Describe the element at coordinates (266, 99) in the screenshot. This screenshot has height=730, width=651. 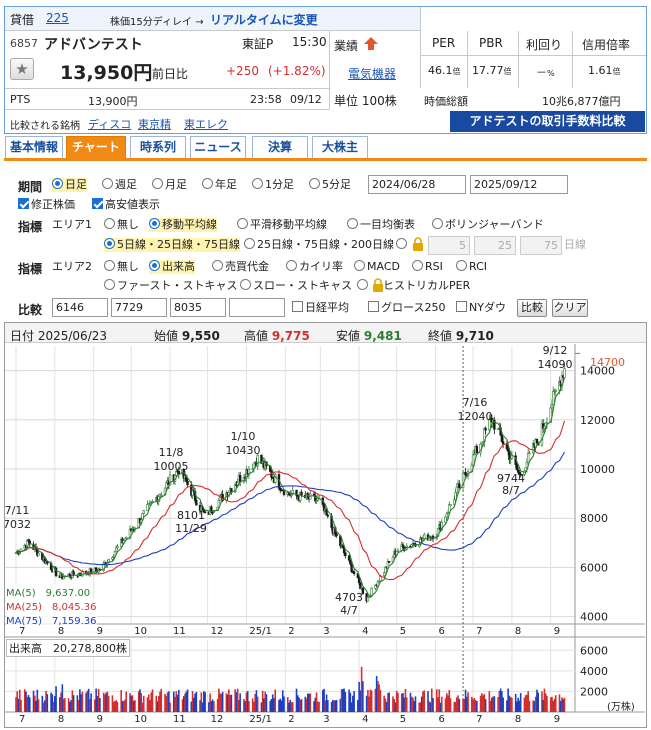
I see `pts-time: 23:58` at that location.